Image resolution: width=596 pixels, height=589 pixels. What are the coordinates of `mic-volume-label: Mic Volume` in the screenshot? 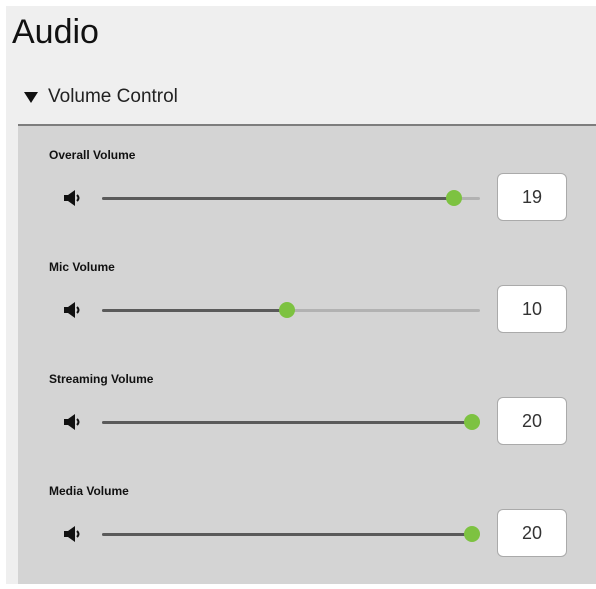 It's located at (82, 267).